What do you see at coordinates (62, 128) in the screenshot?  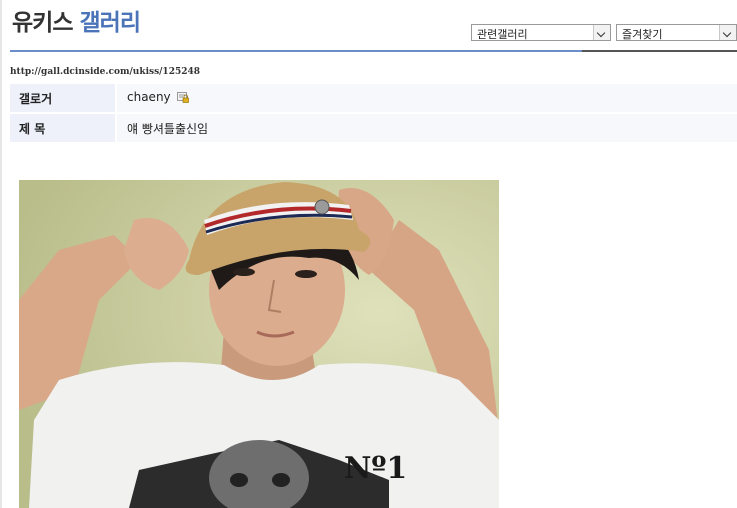 I see `subject-label: 제 목` at bounding box center [62, 128].